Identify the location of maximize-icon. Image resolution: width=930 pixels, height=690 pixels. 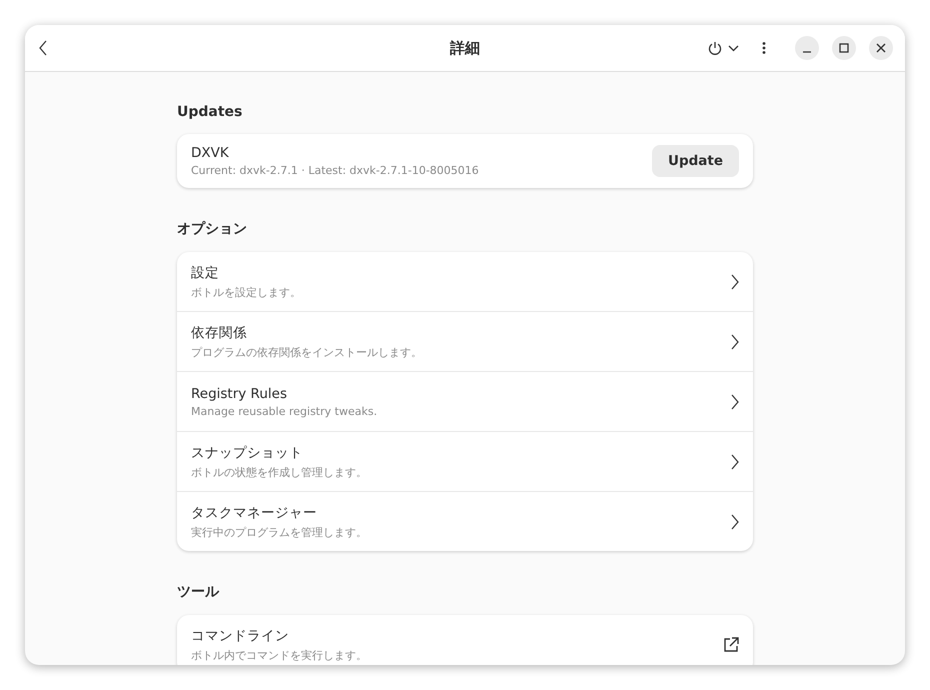
(844, 48).